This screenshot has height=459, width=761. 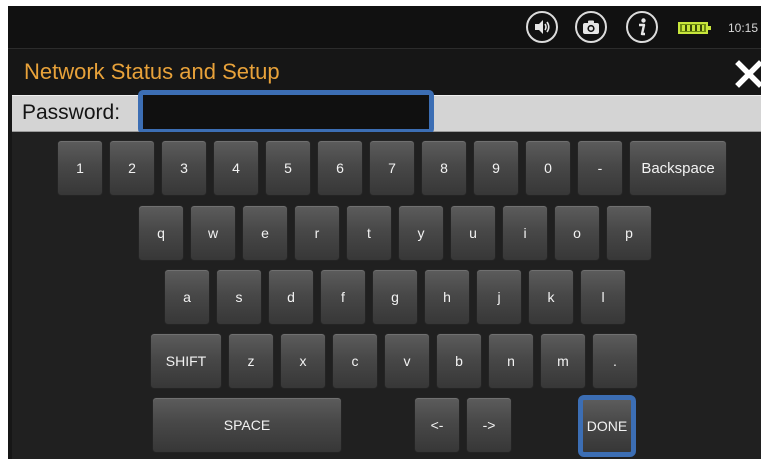 I want to click on key-f: f, so click(x=343, y=297).